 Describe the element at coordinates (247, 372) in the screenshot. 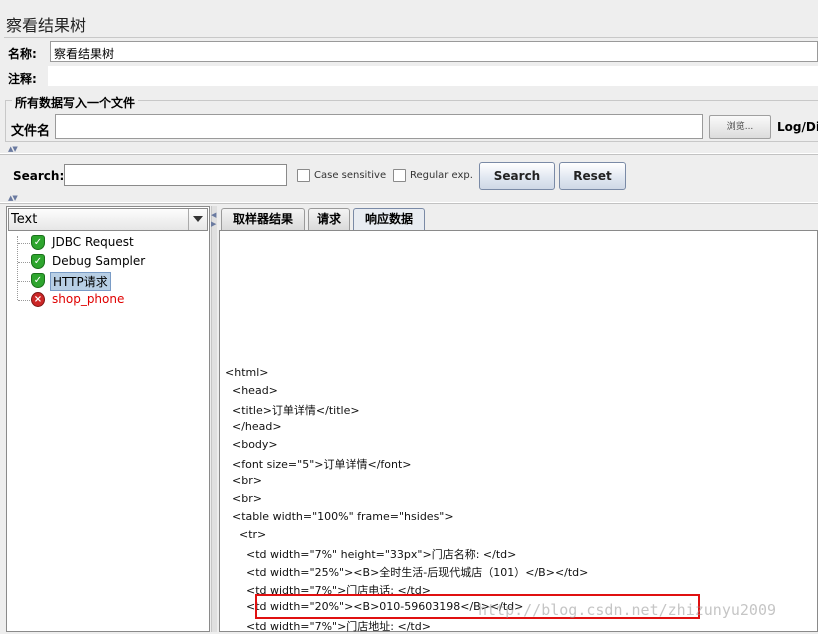

I see `code-line: <html>` at that location.